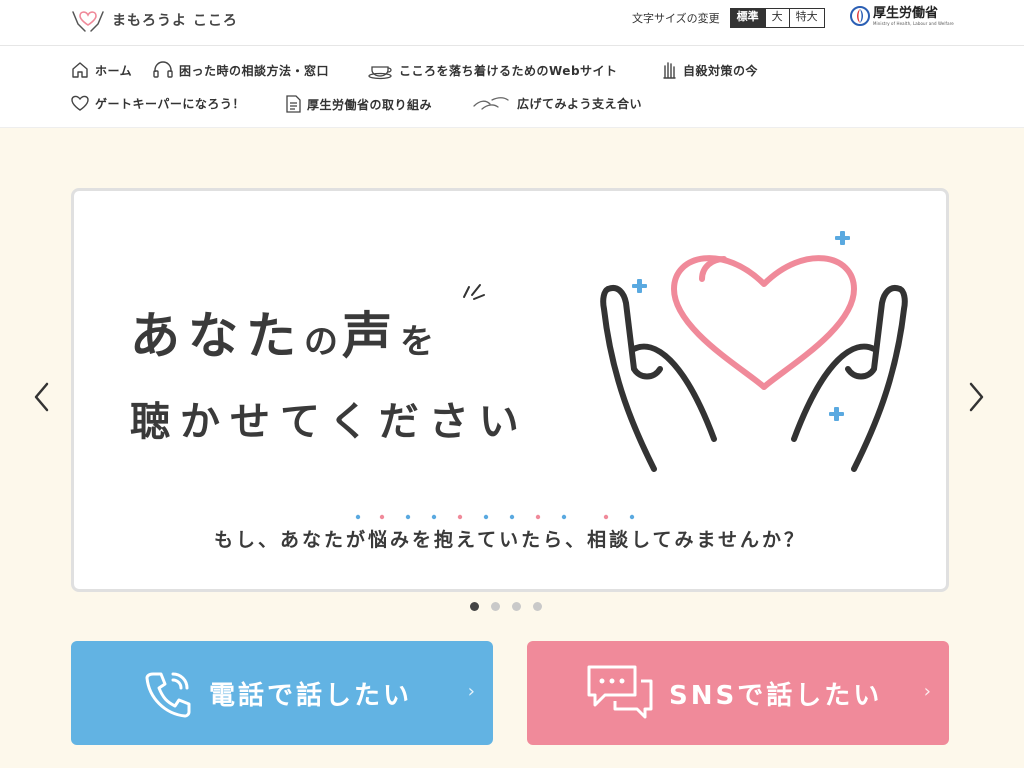  I want to click on headset-icon, so click(163, 69).